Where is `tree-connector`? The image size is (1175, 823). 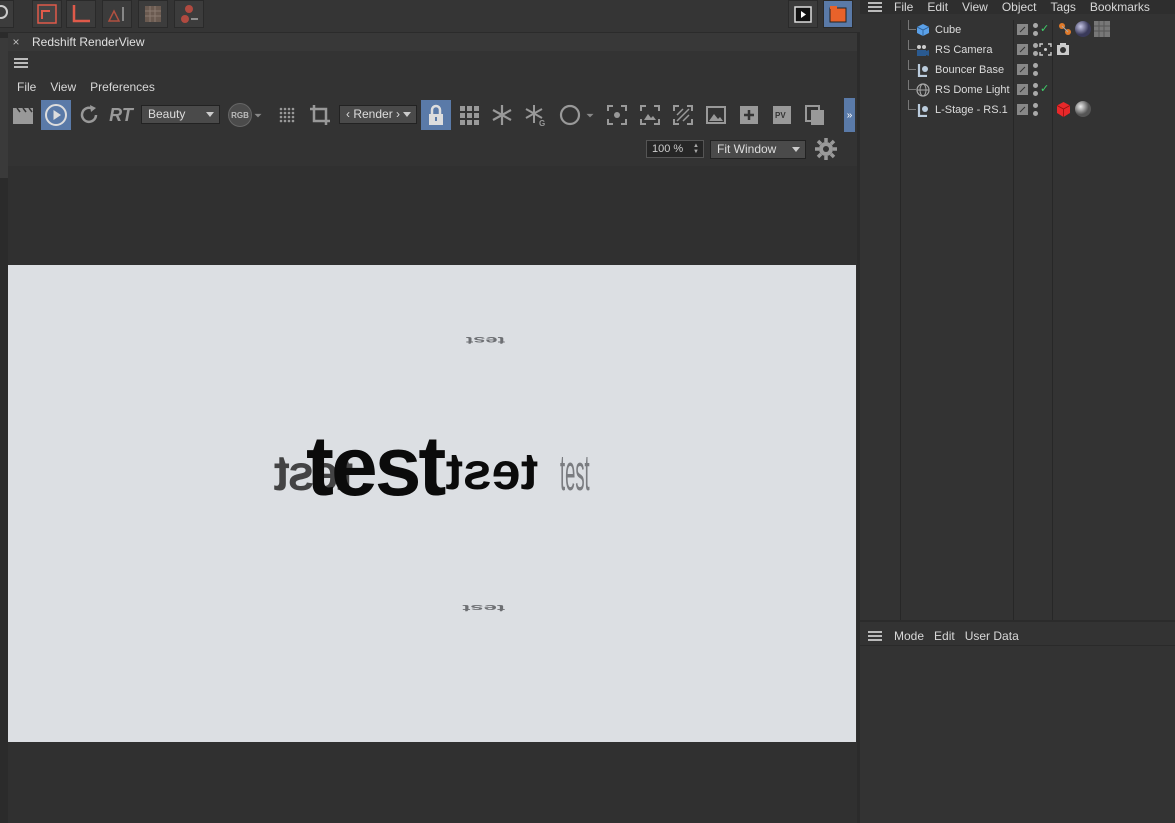 tree-connector is located at coordinates (912, 105).